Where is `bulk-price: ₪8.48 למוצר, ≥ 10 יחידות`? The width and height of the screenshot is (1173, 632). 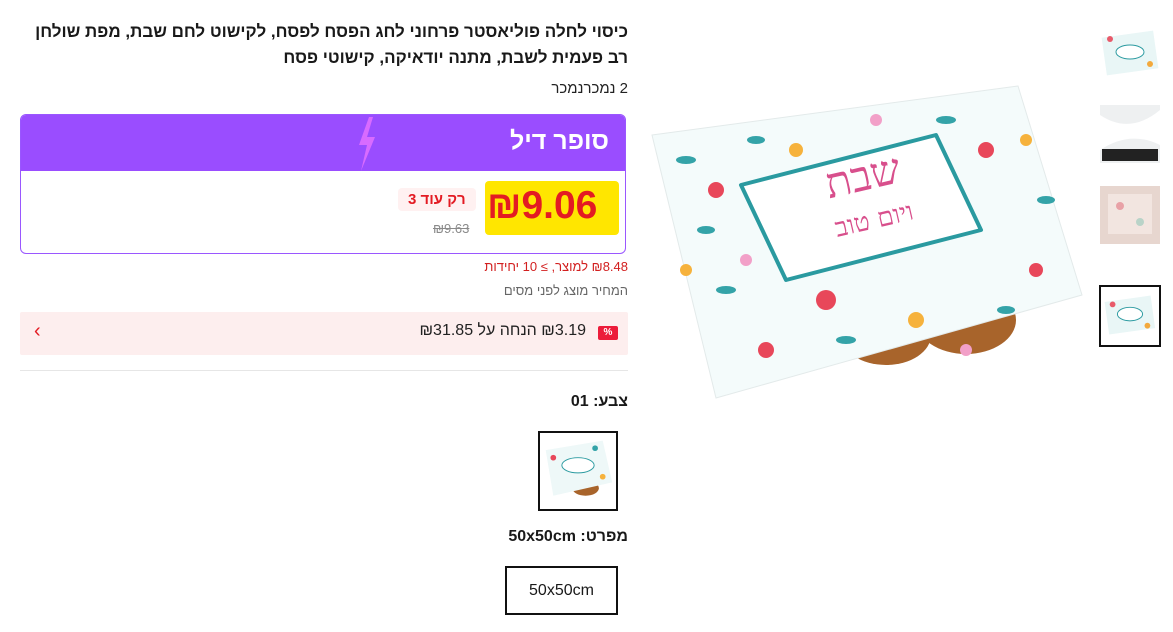 bulk-price: ₪8.48 למוצר, ≥ 10 יחידות is located at coordinates (556, 266).